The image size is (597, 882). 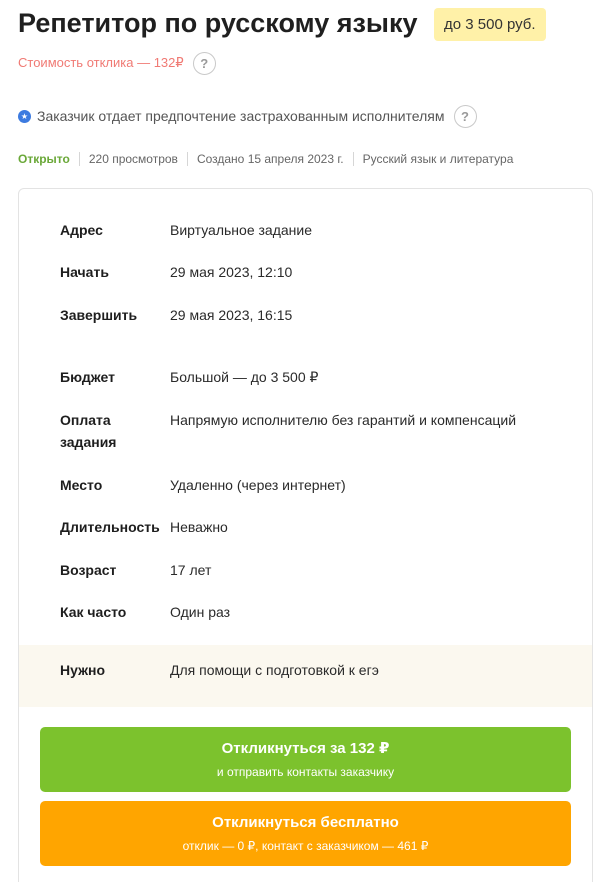 What do you see at coordinates (199, 527) in the screenshot?
I see `detail-value: Неважно` at bounding box center [199, 527].